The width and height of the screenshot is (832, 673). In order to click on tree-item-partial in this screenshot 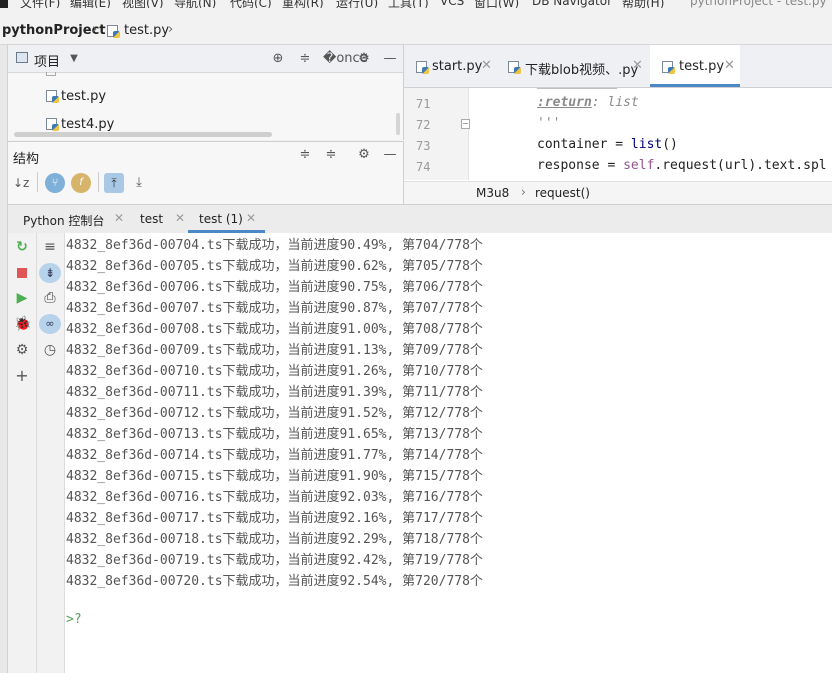, I will do `click(76, 74)`.